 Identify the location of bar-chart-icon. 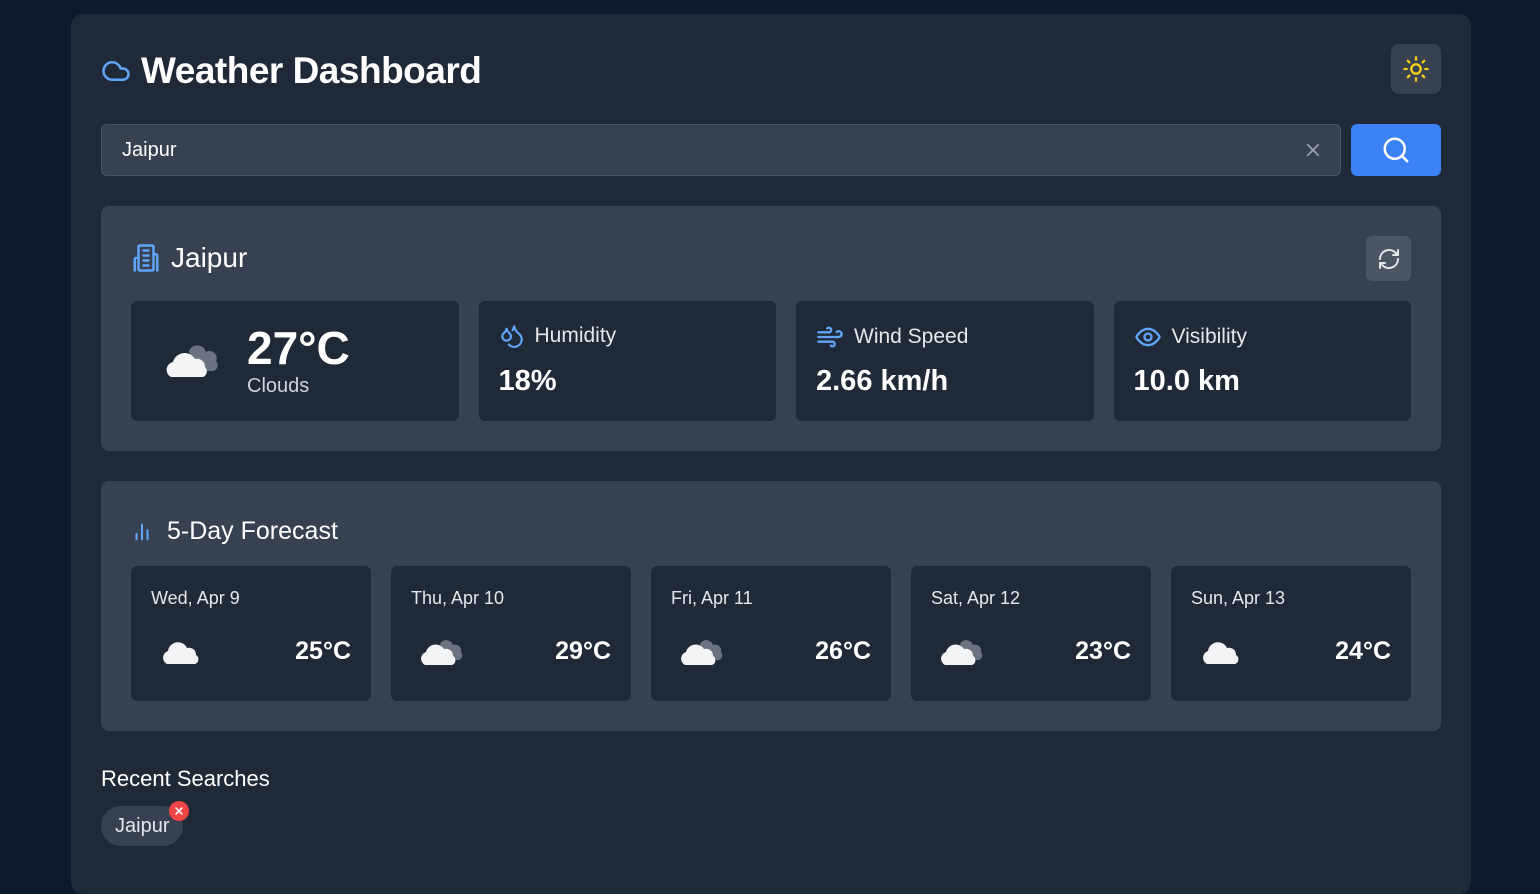
(142, 531).